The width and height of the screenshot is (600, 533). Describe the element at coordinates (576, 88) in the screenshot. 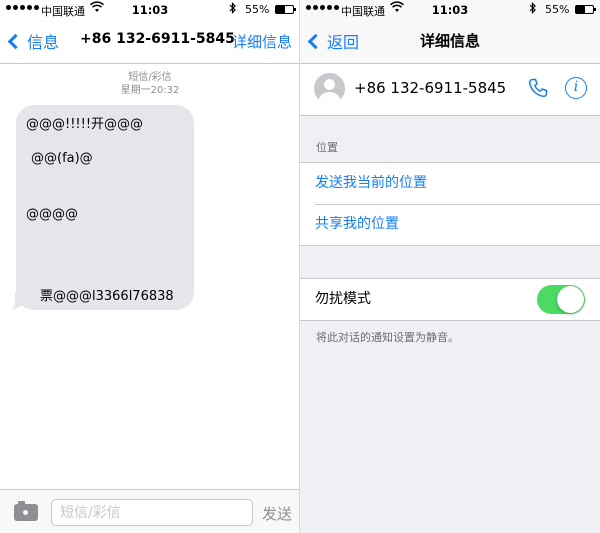

I see `info-icon: i` at that location.